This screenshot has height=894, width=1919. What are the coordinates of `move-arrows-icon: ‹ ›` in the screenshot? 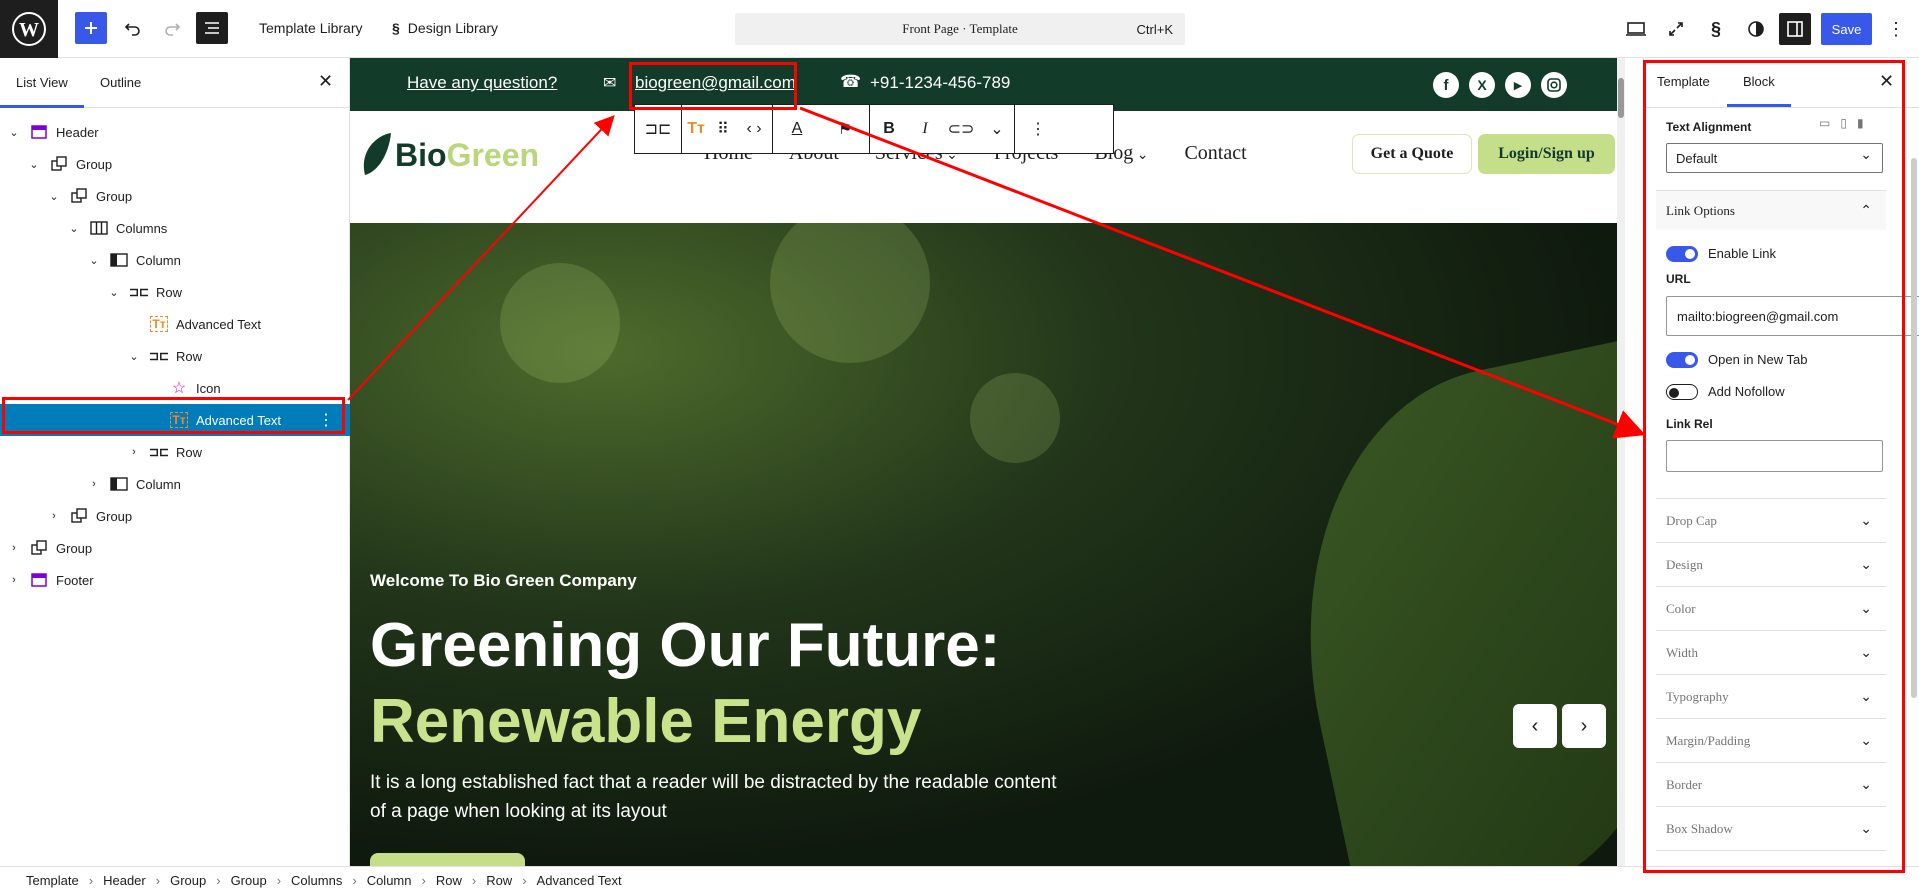 It's located at (754, 129).